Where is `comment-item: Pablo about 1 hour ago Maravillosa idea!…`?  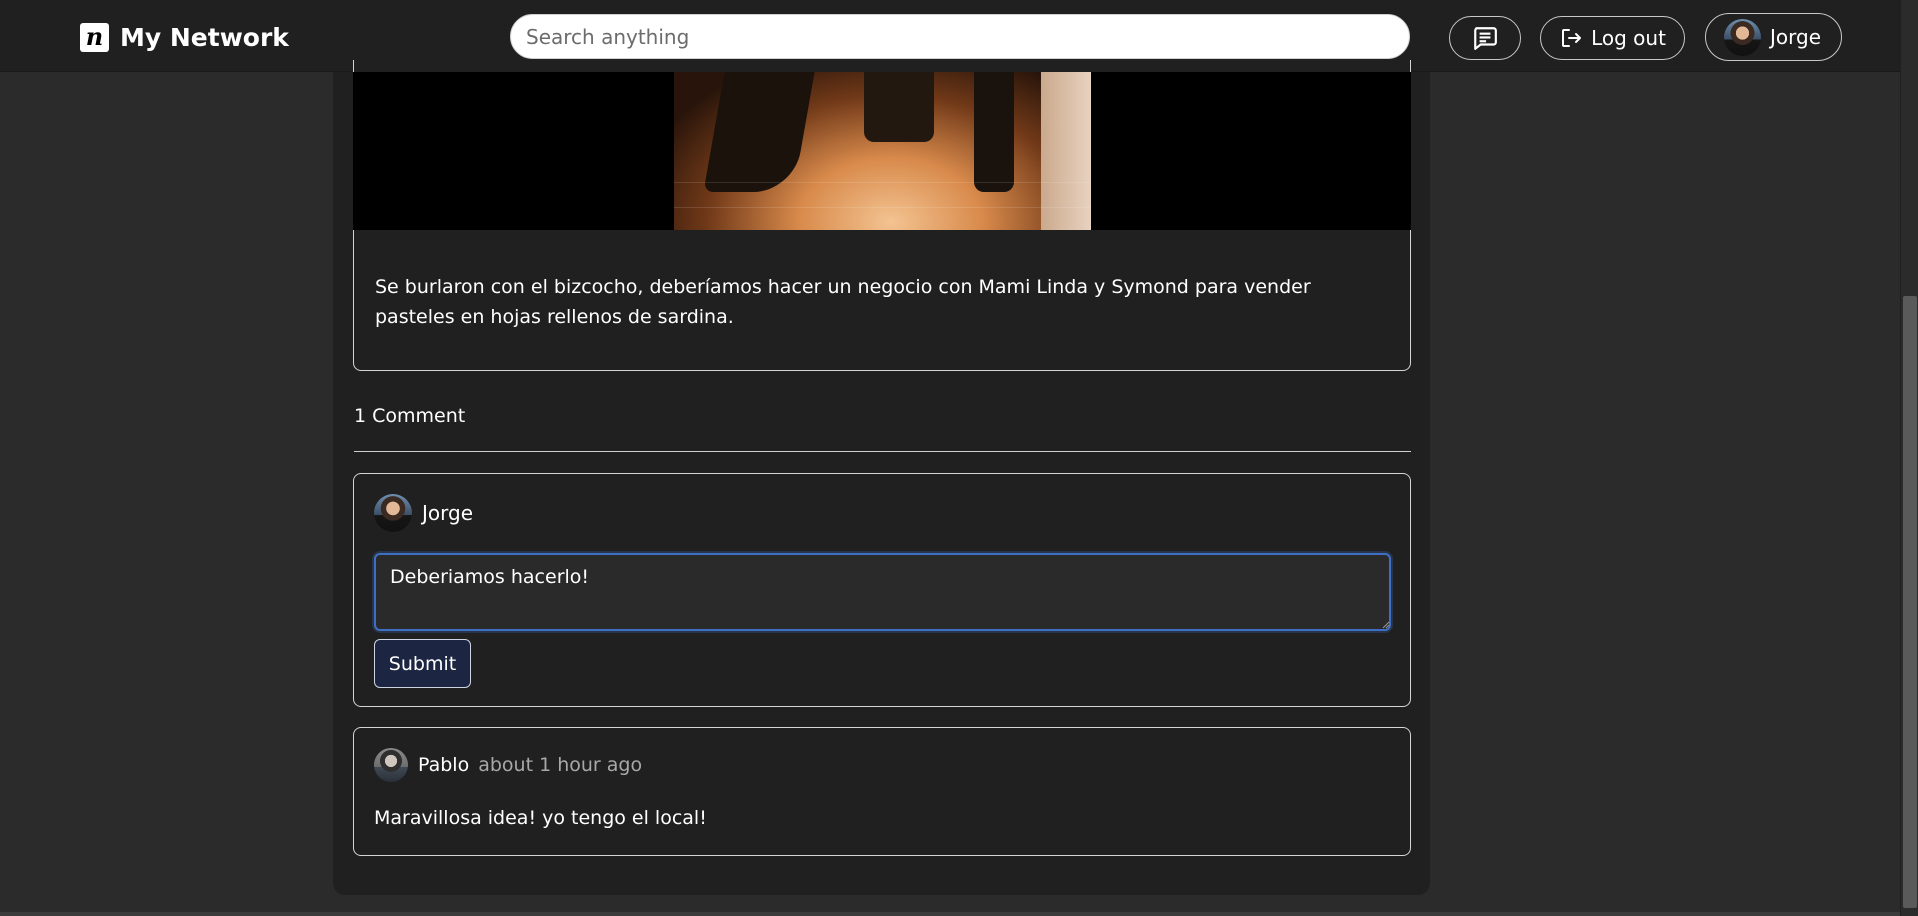 comment-item: Pablo about 1 hour ago Maravillosa idea!… is located at coordinates (882, 791).